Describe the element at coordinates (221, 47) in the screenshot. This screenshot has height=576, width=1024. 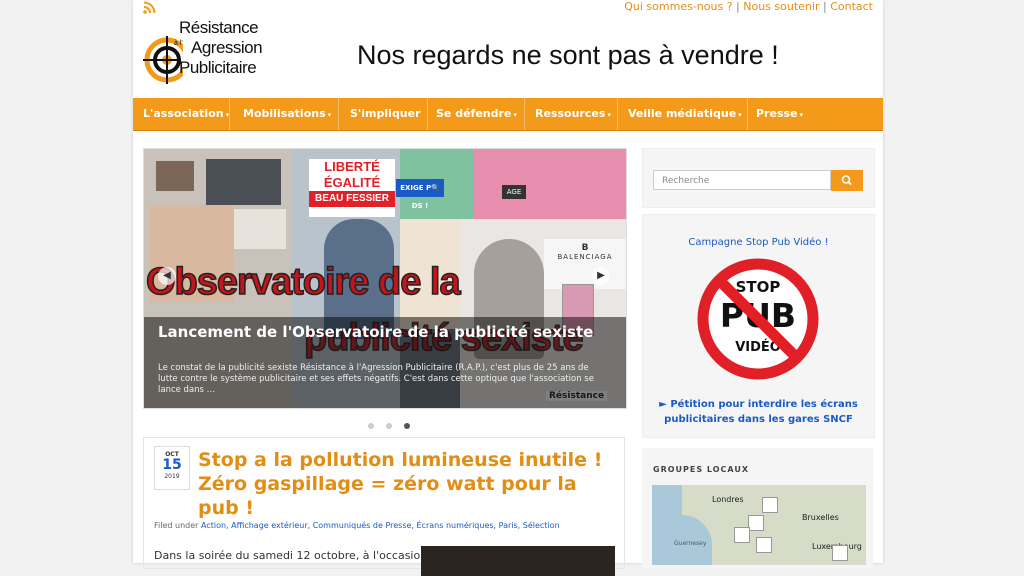
I see `logo-wordmark: Résistance Agression Publicitaire` at that location.